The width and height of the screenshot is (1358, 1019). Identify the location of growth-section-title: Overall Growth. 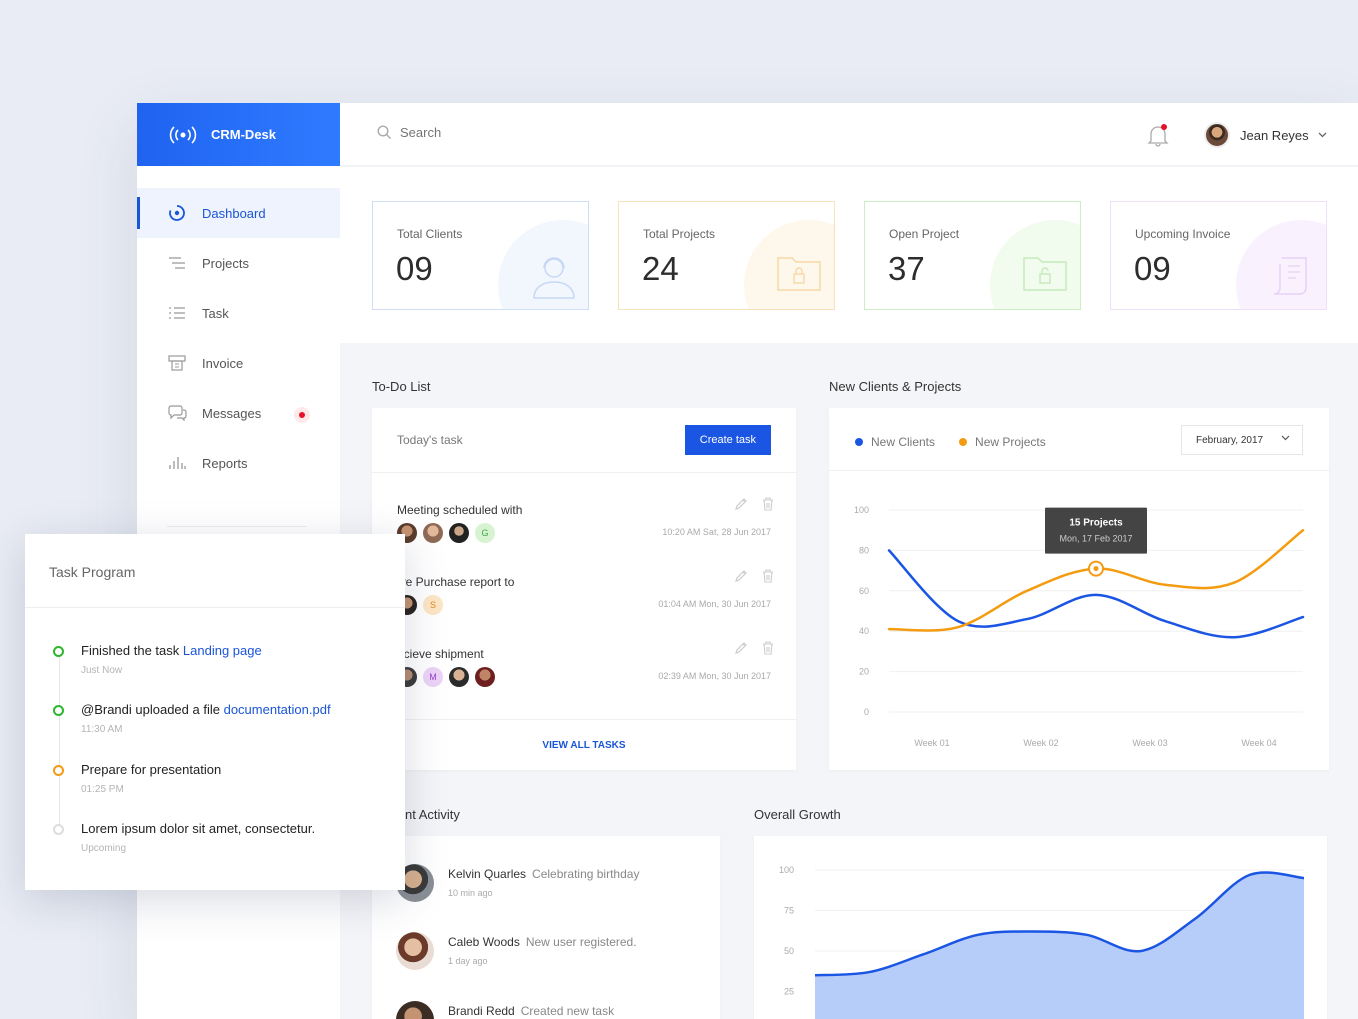
(797, 814).